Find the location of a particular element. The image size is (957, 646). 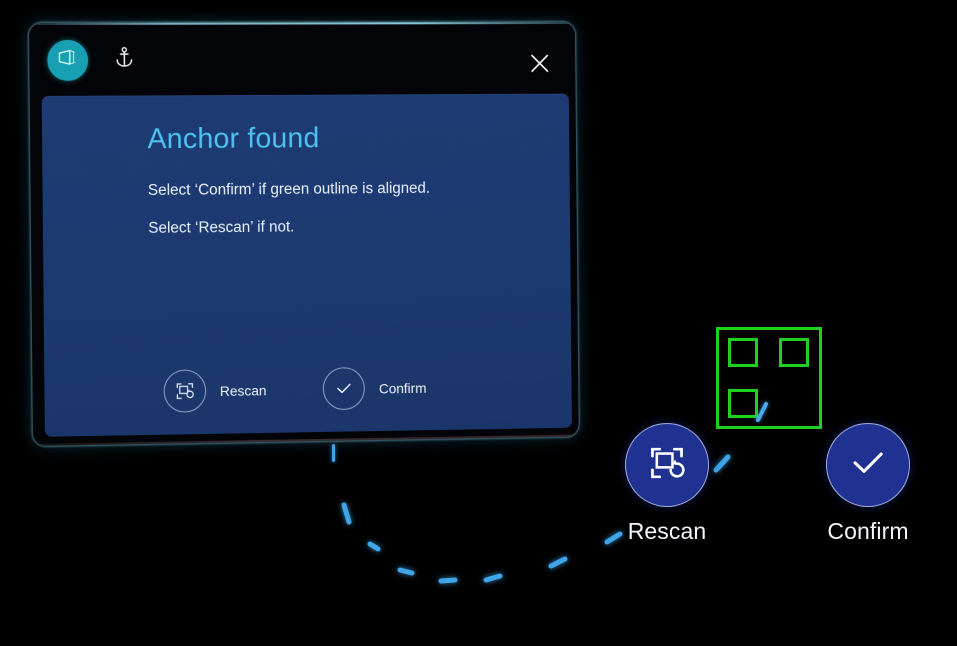

close-button is located at coordinates (539, 65).